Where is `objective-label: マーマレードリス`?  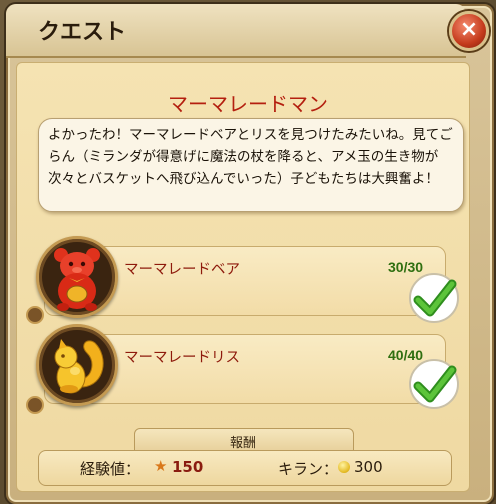
objective-label: マーマレードリス is located at coordinates (182, 358).